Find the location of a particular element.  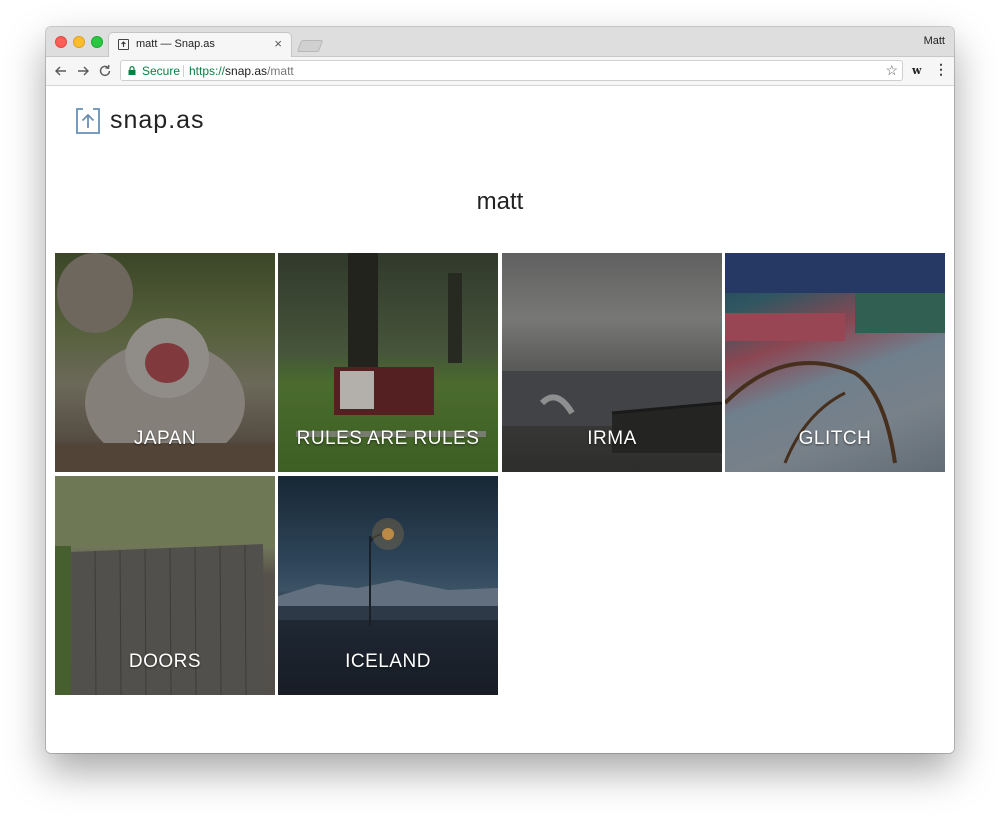

album-label: RULES ARE RULES is located at coordinates (388, 438).